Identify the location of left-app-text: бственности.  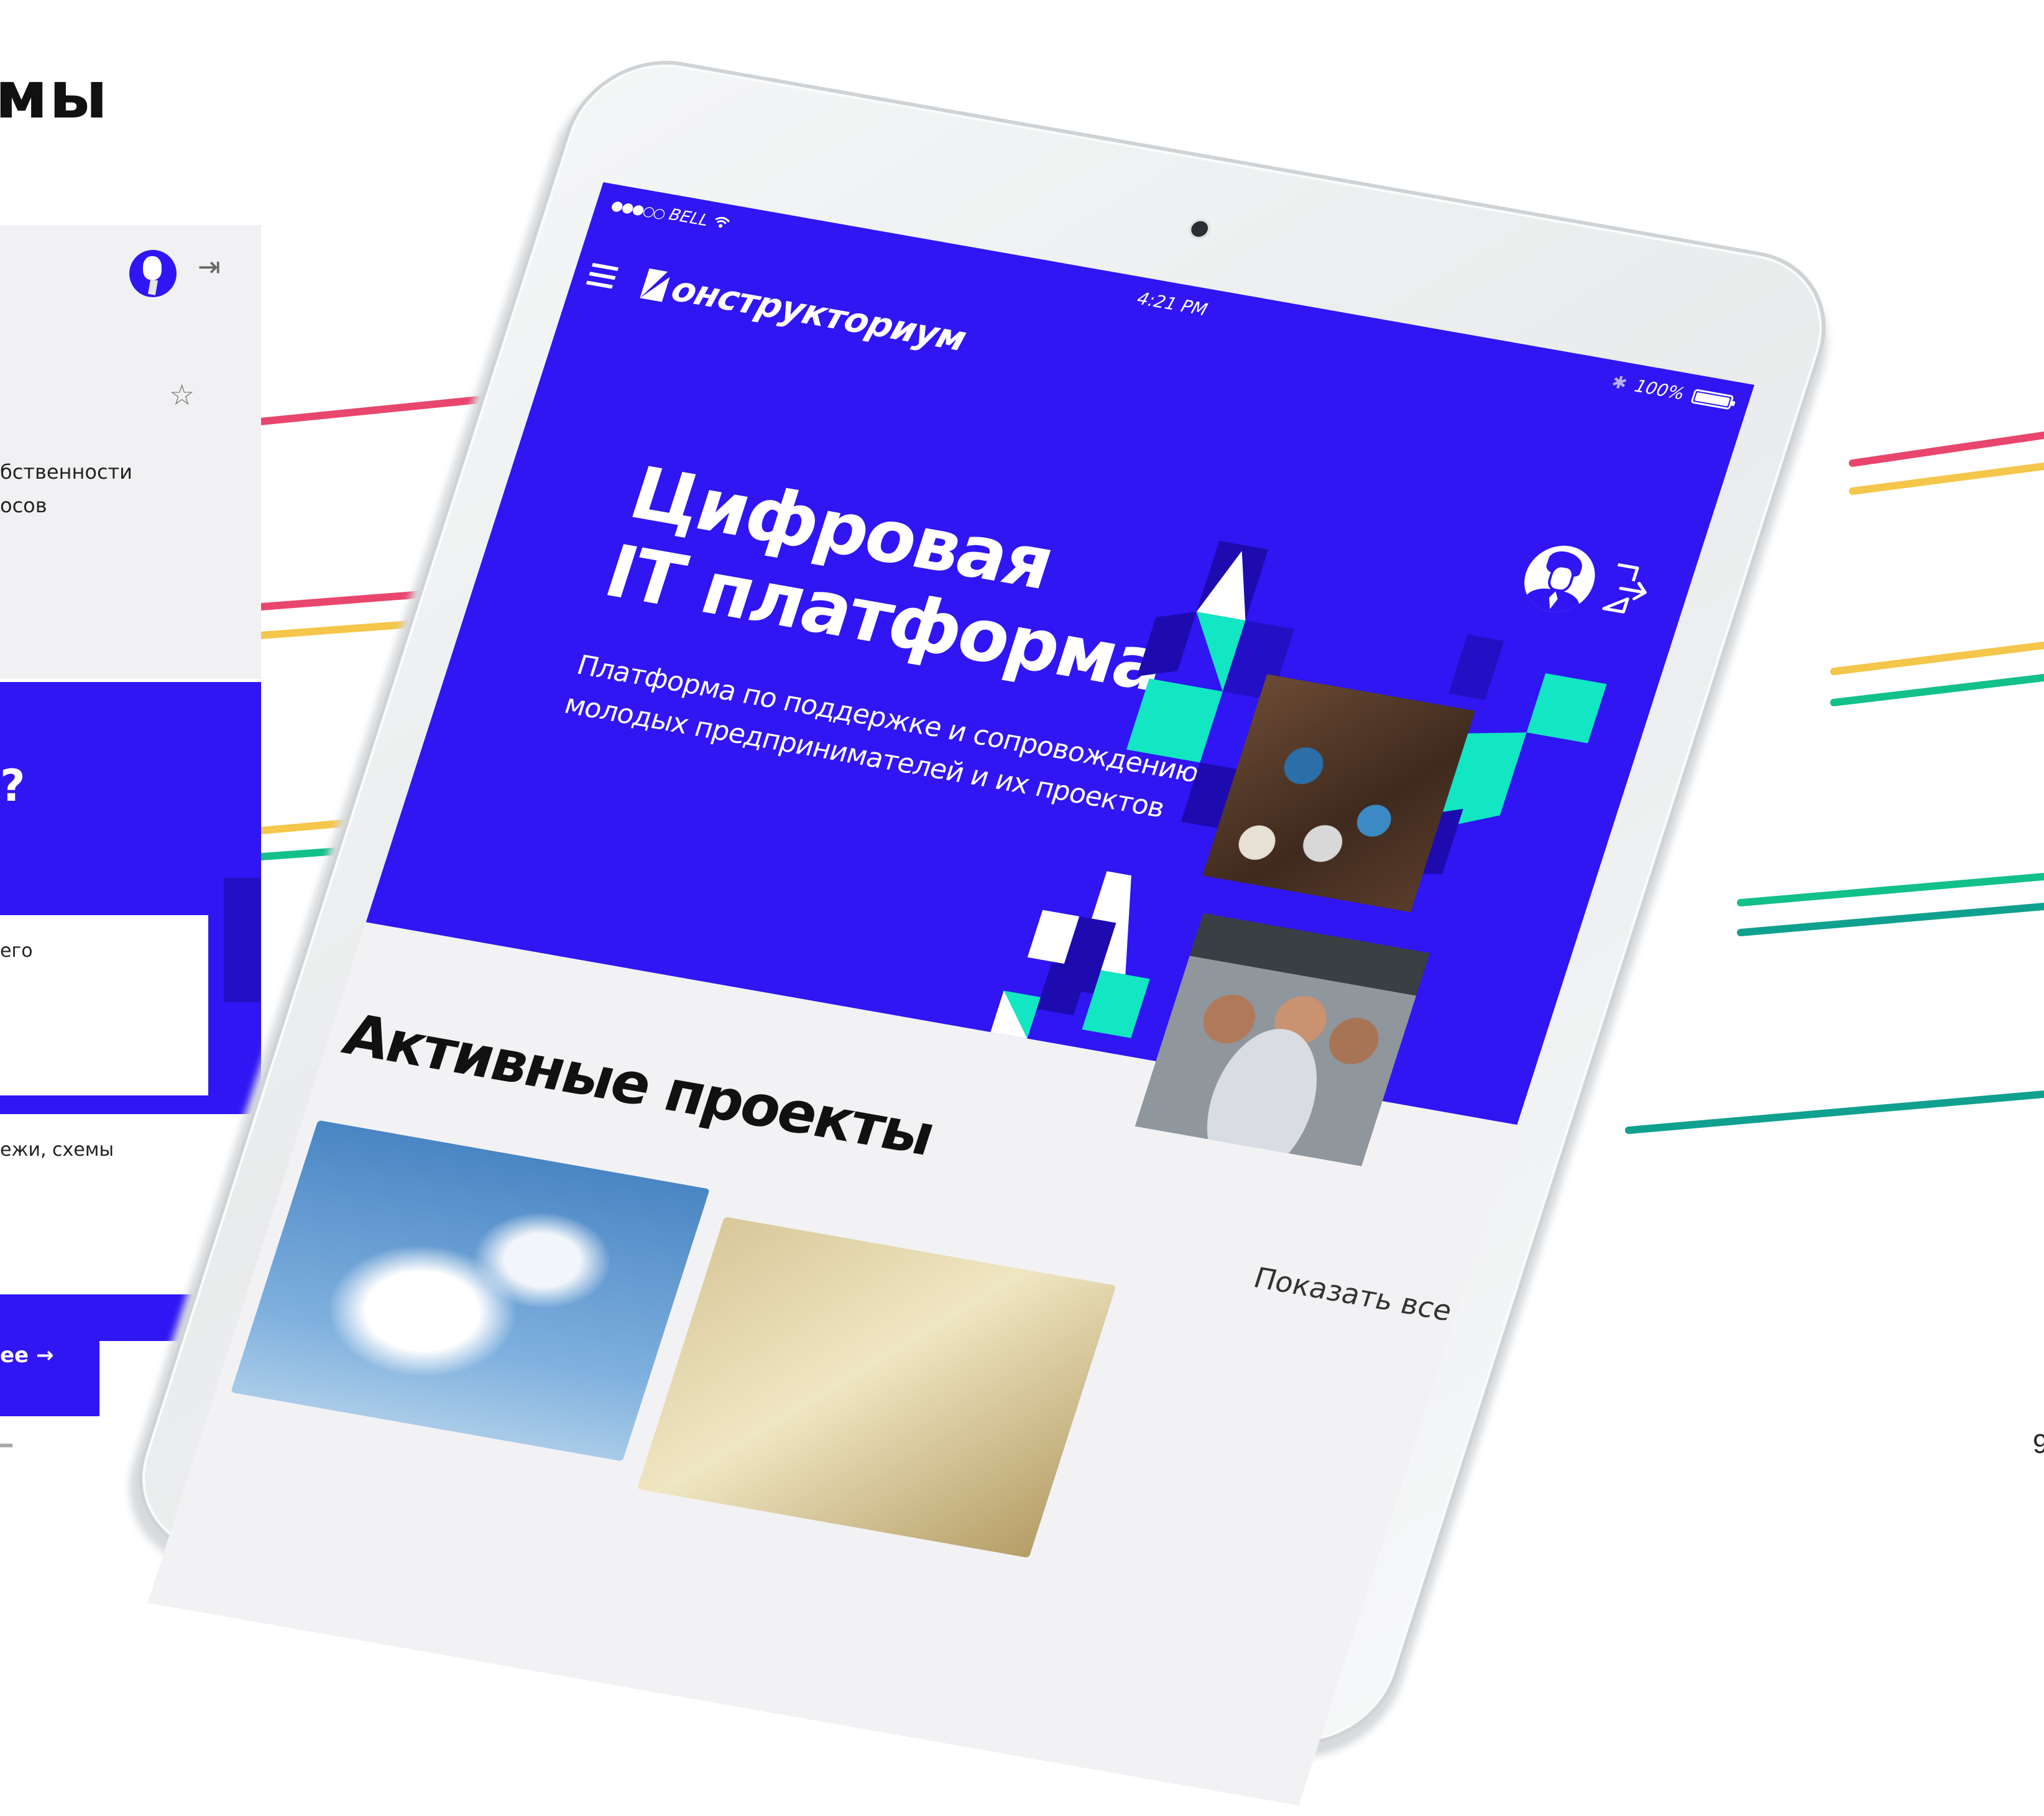
(66, 472).